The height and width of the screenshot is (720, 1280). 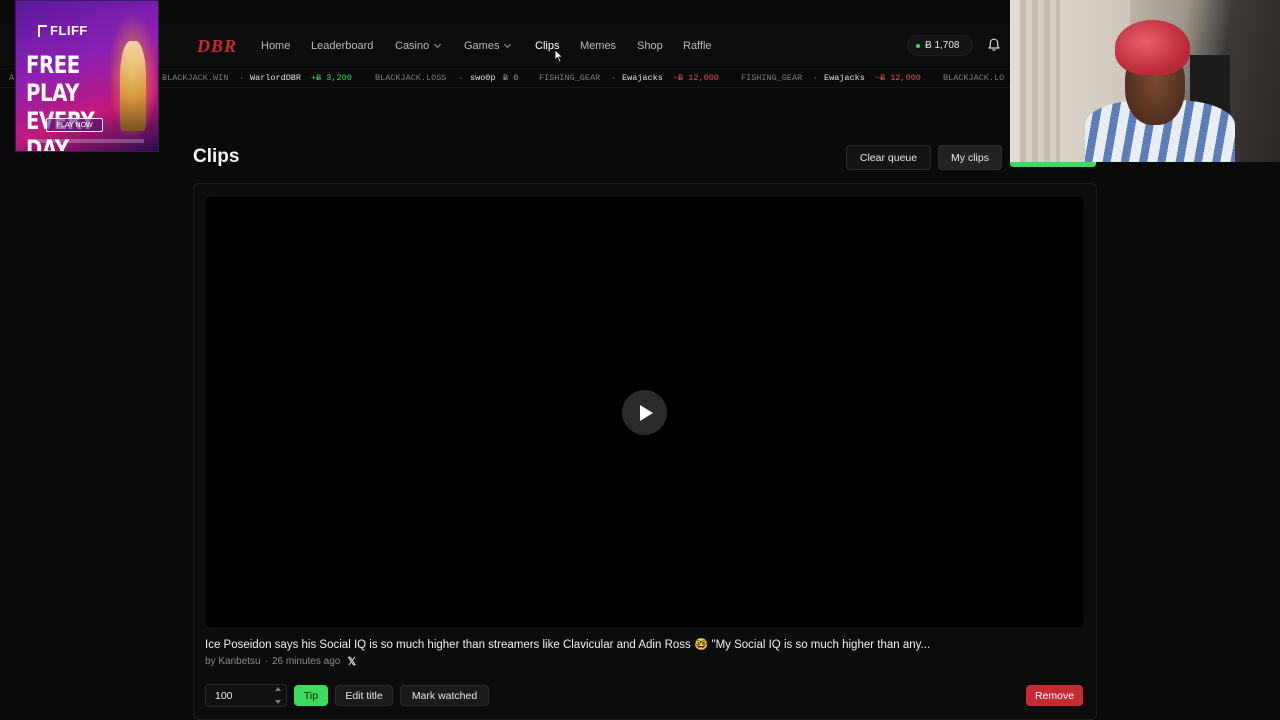 I want to click on ticker-event: BLACKJACK.WIN, so click(x=195, y=78).